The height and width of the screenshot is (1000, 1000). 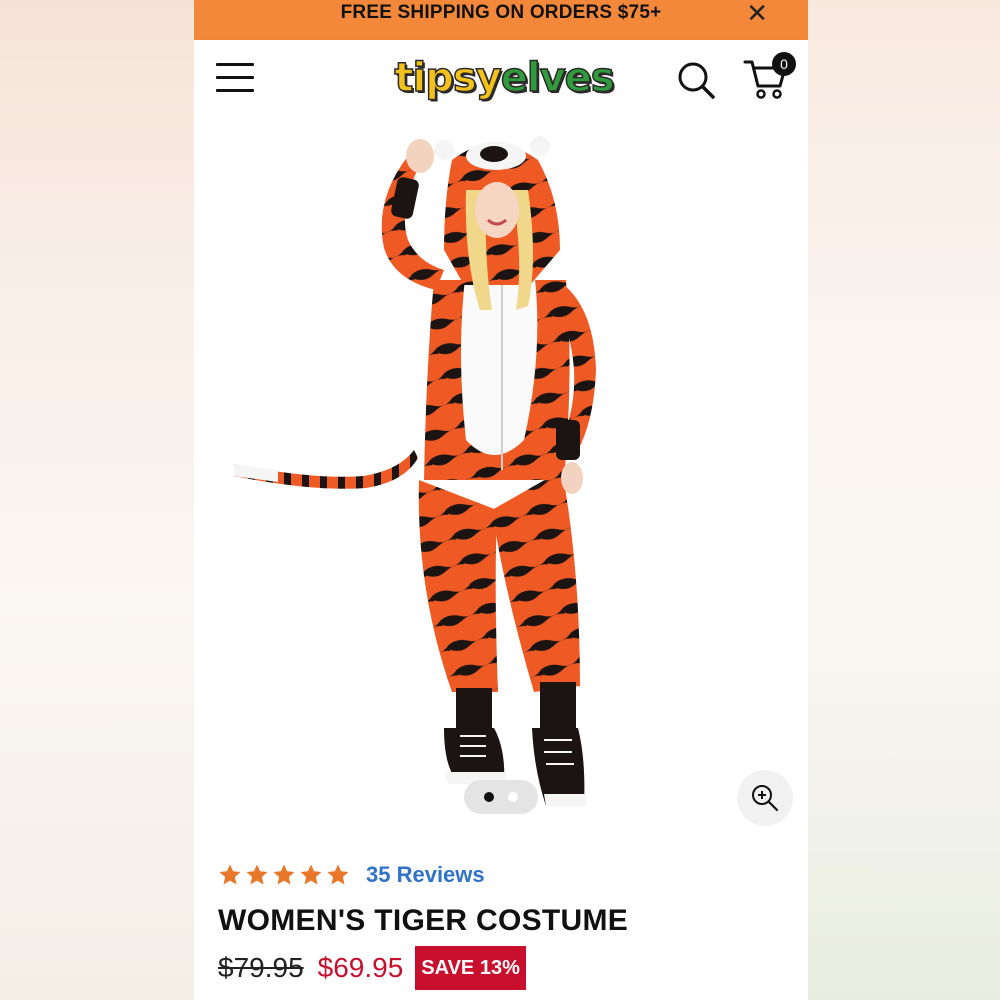 I want to click on close-icon: ✕, so click(x=757, y=13).